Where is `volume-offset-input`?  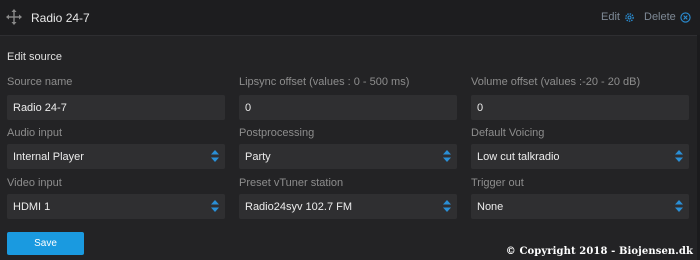
volume-offset-input is located at coordinates (580, 107).